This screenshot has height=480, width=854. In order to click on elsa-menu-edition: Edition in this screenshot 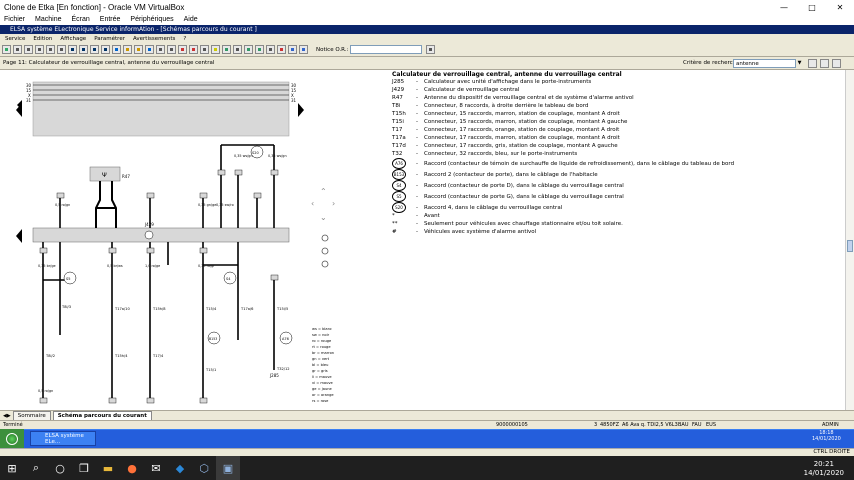, I will do `click(42, 39)`.